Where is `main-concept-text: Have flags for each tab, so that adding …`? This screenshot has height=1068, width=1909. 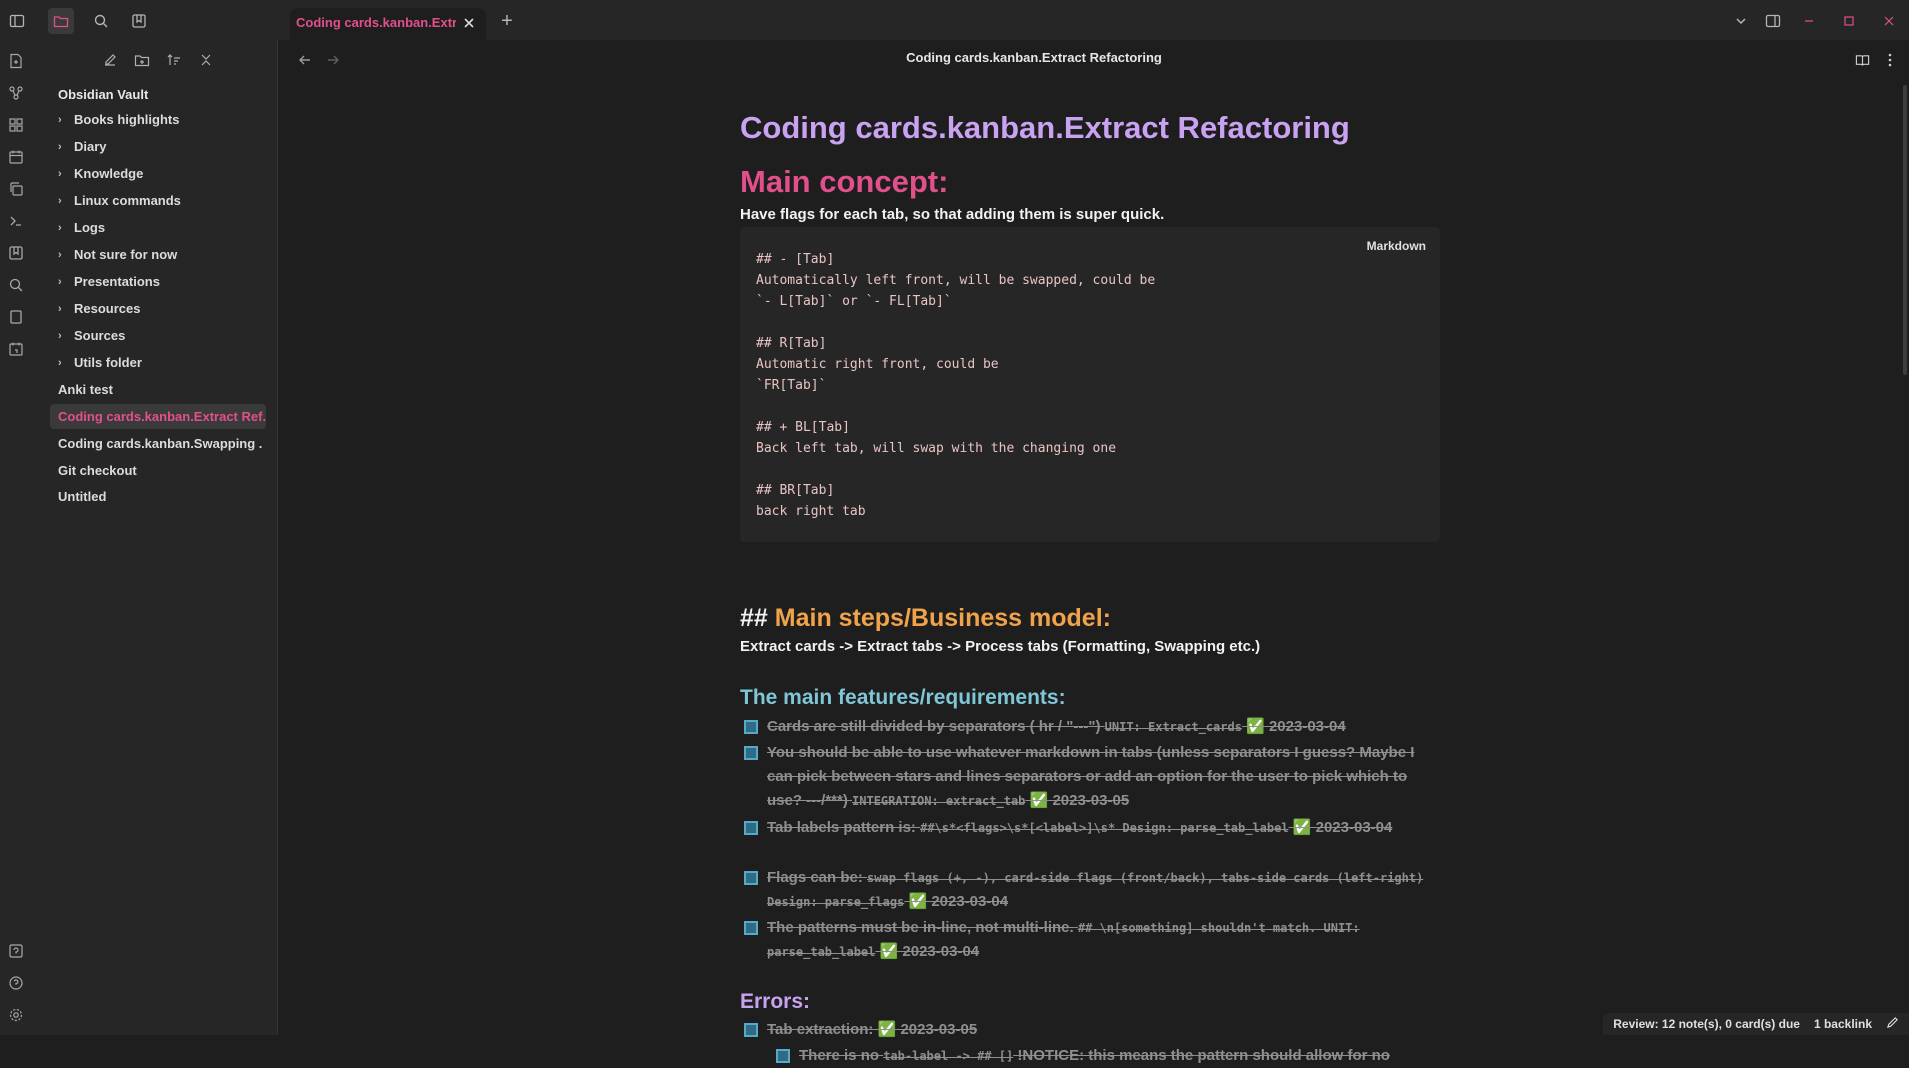
main-concept-text: Have flags for each tab, so that adding … is located at coordinates (952, 214).